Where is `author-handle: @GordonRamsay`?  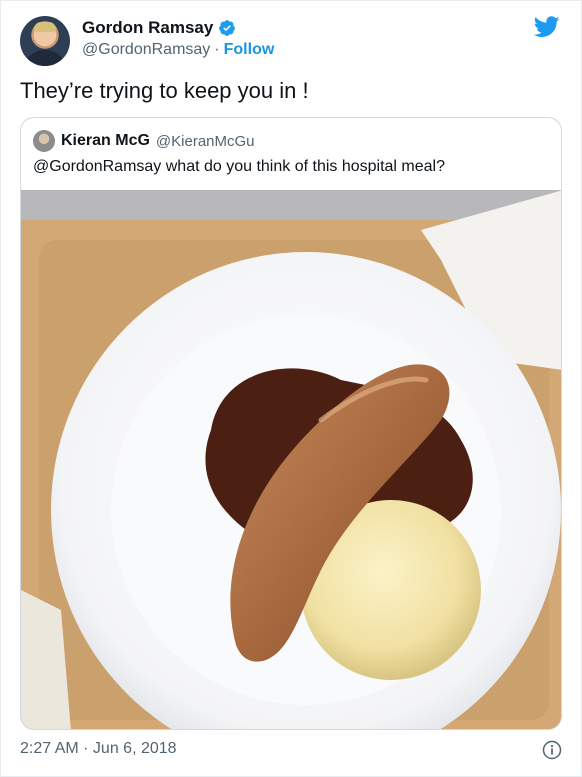
author-handle: @GordonRamsay is located at coordinates (146, 49).